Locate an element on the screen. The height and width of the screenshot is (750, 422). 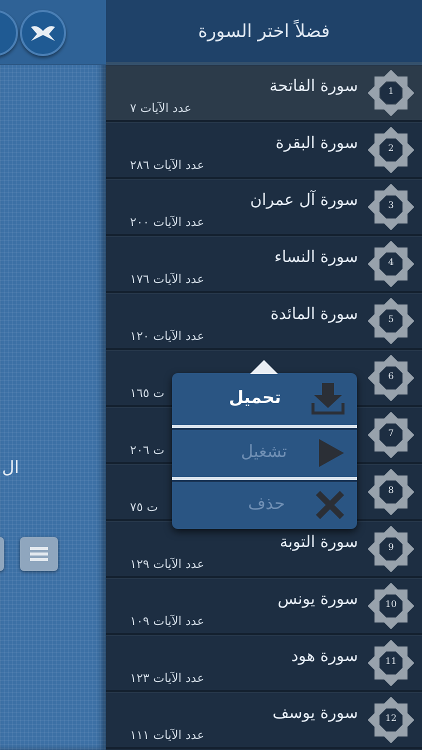
surah-number: 1 is located at coordinates (391, 93).